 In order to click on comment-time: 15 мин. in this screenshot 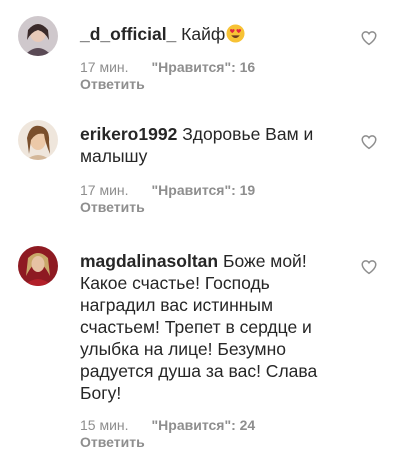, I will do `click(104, 425)`.